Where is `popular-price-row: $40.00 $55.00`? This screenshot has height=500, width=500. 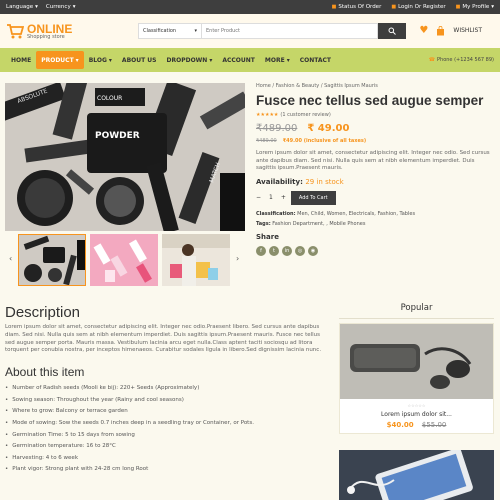 popular-price-row: $40.00 $55.00 is located at coordinates (416, 427).